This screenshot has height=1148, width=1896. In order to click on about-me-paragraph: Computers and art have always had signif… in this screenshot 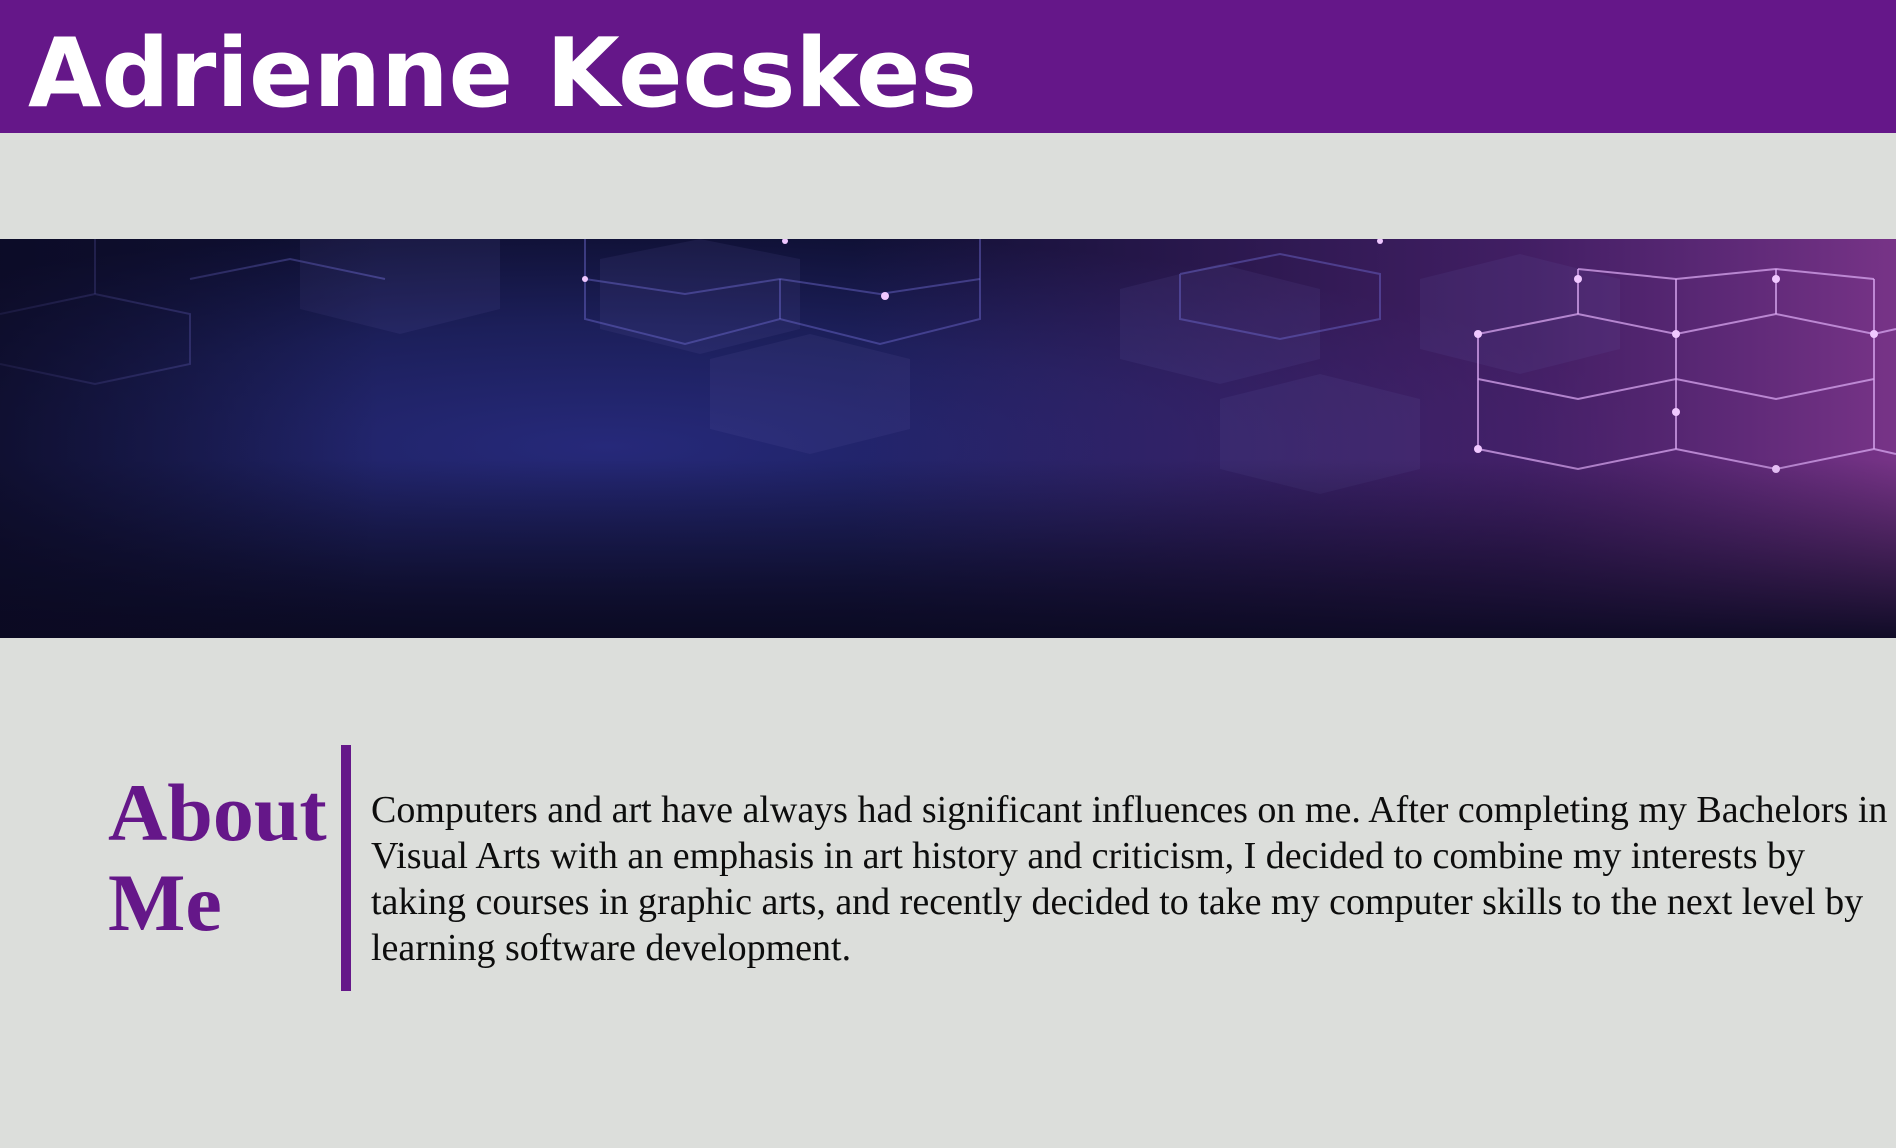, I will do `click(1129, 879)`.